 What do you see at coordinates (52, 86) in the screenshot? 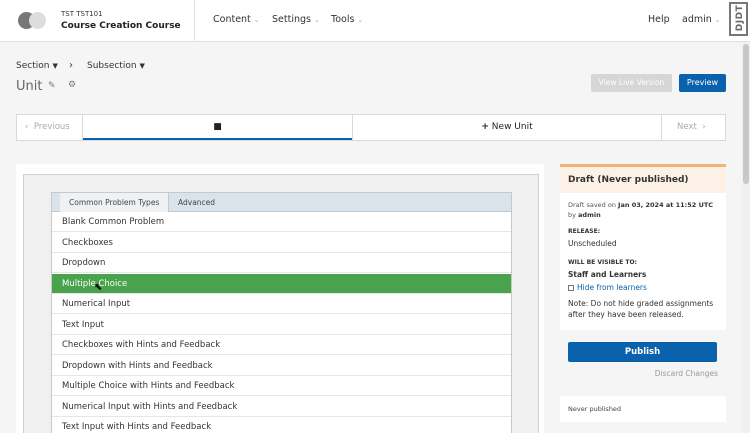
I see `pencil-icon: ✎` at bounding box center [52, 86].